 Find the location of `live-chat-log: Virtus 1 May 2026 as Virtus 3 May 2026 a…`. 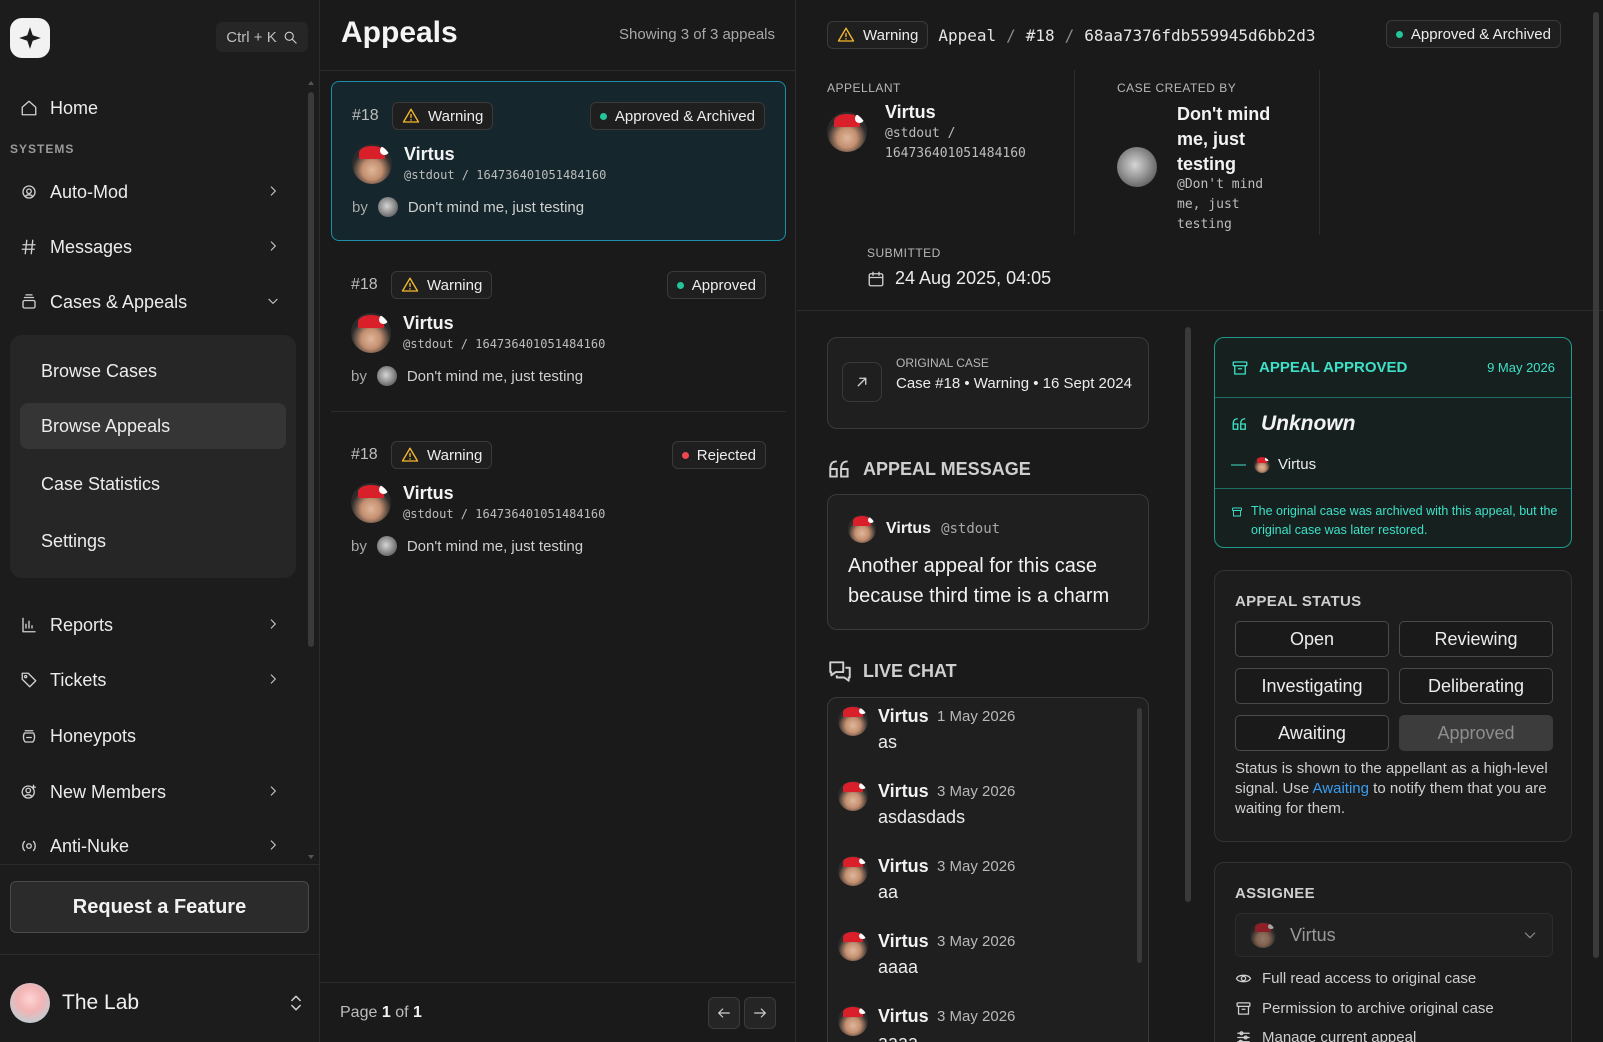

live-chat-log: Virtus 1 May 2026 as Virtus 3 May 2026 a… is located at coordinates (988, 869).